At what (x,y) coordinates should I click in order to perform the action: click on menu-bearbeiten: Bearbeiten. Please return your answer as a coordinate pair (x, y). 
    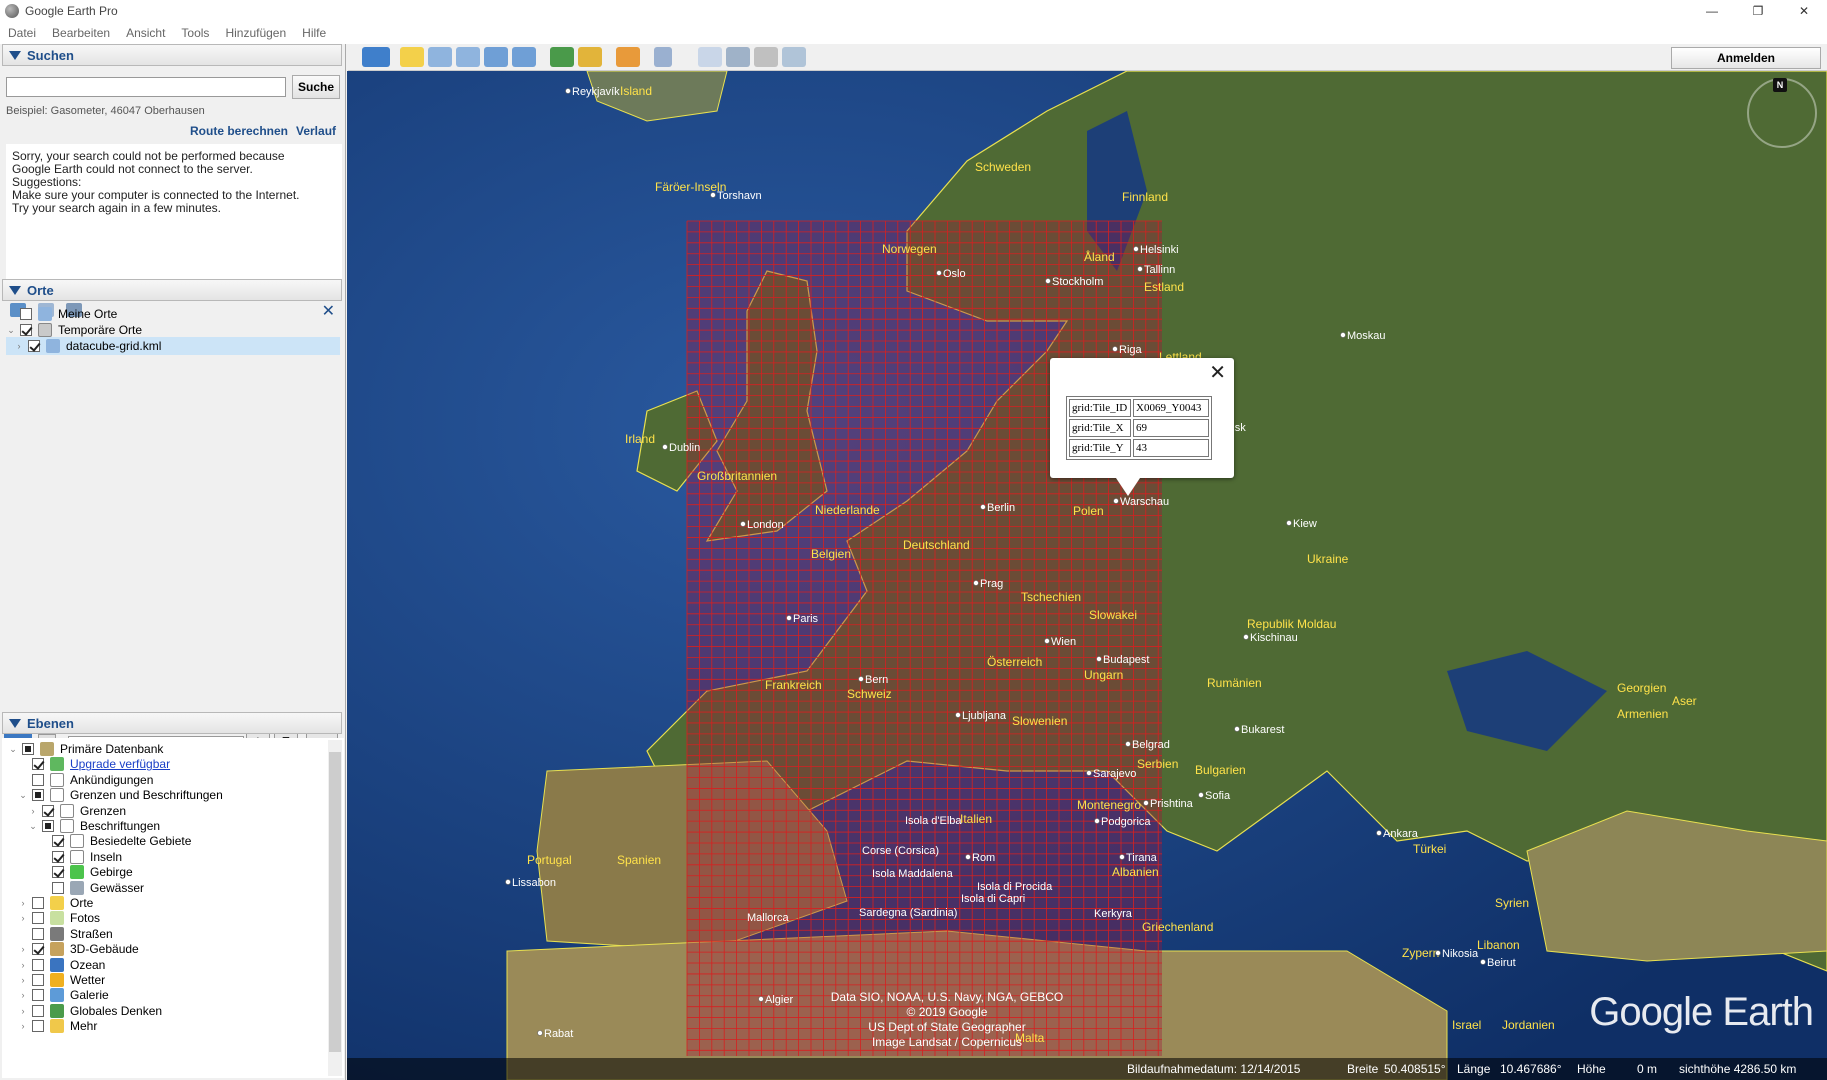
    Looking at the image, I should click on (81, 33).